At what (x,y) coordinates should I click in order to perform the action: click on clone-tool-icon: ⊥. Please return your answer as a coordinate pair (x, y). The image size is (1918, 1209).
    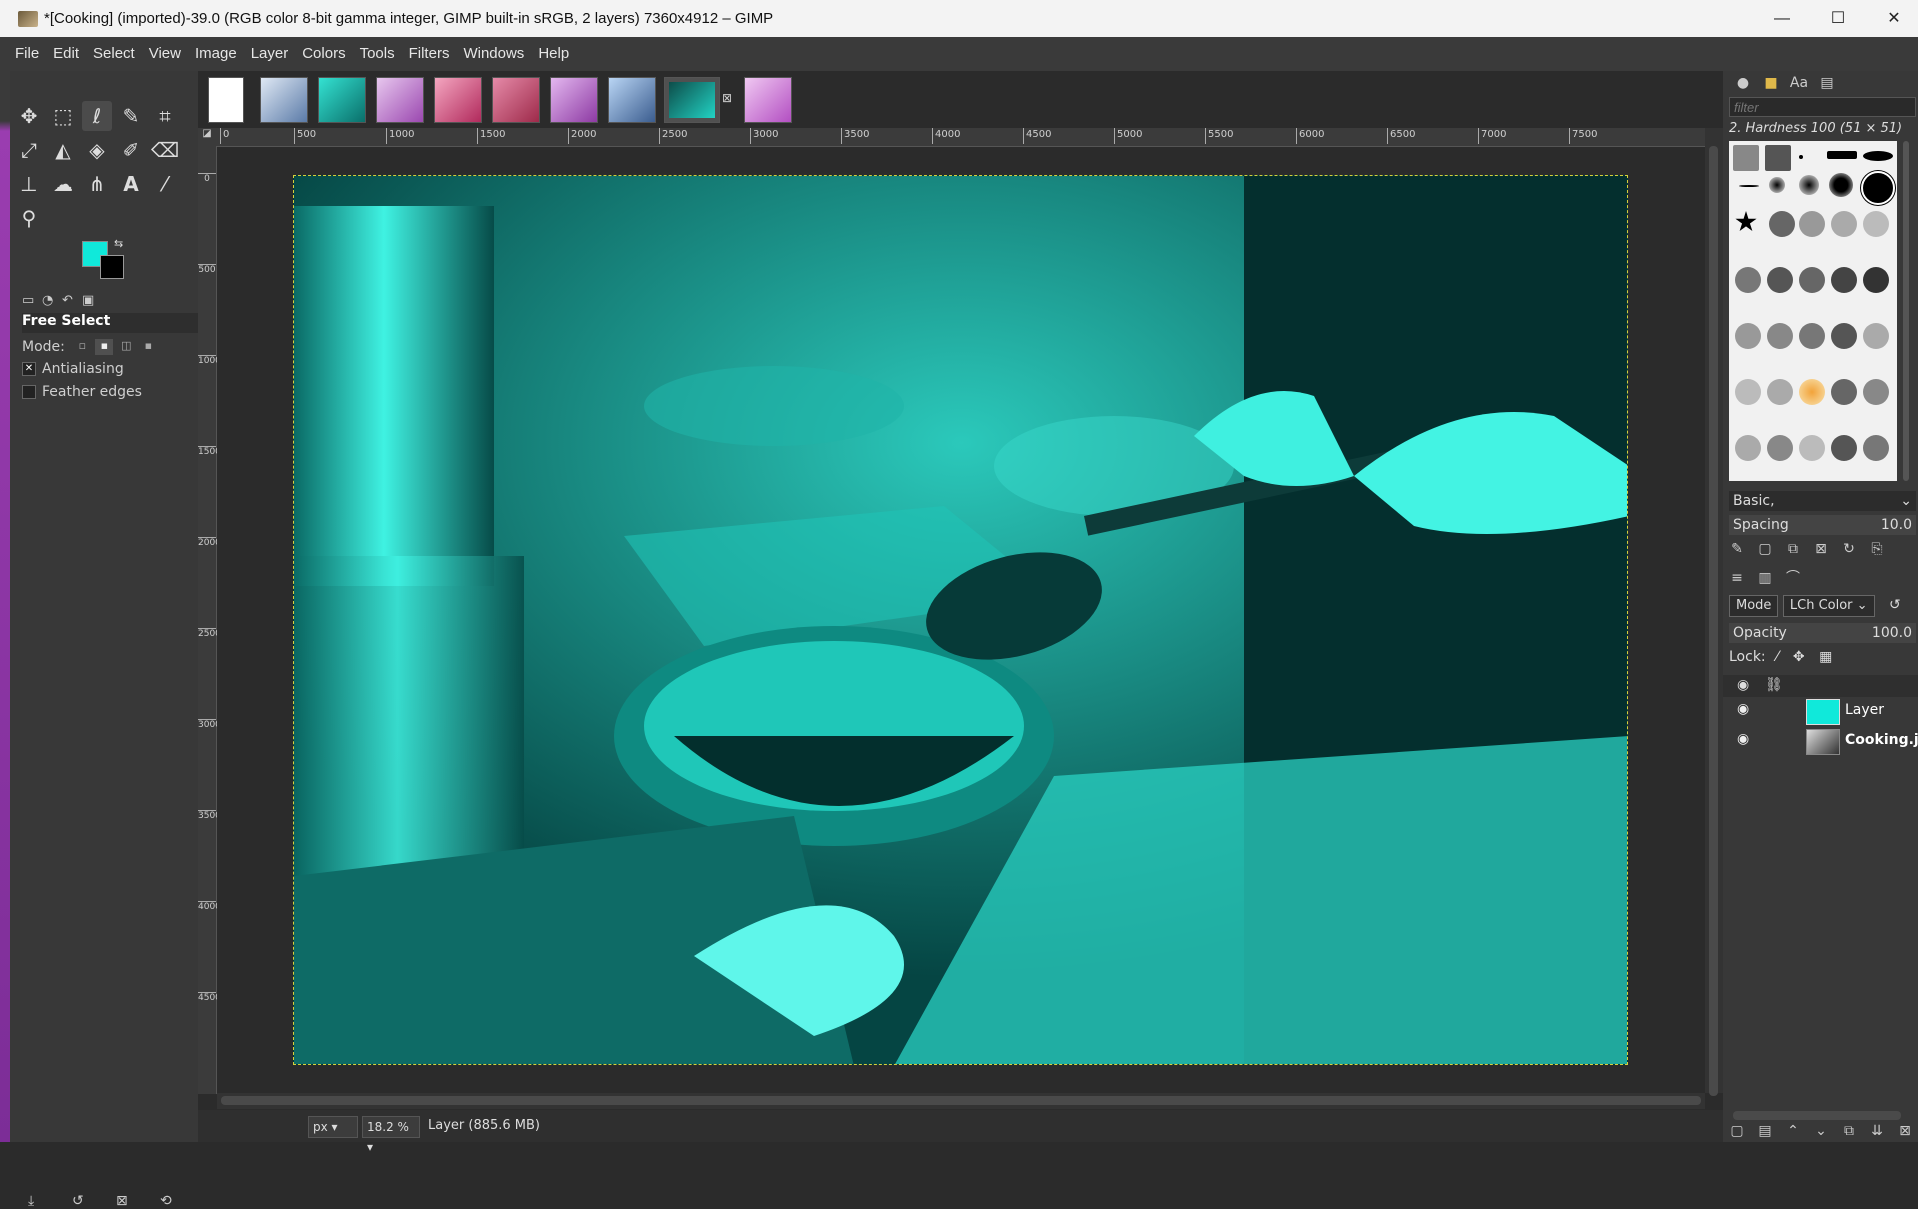
    Looking at the image, I should click on (29, 184).